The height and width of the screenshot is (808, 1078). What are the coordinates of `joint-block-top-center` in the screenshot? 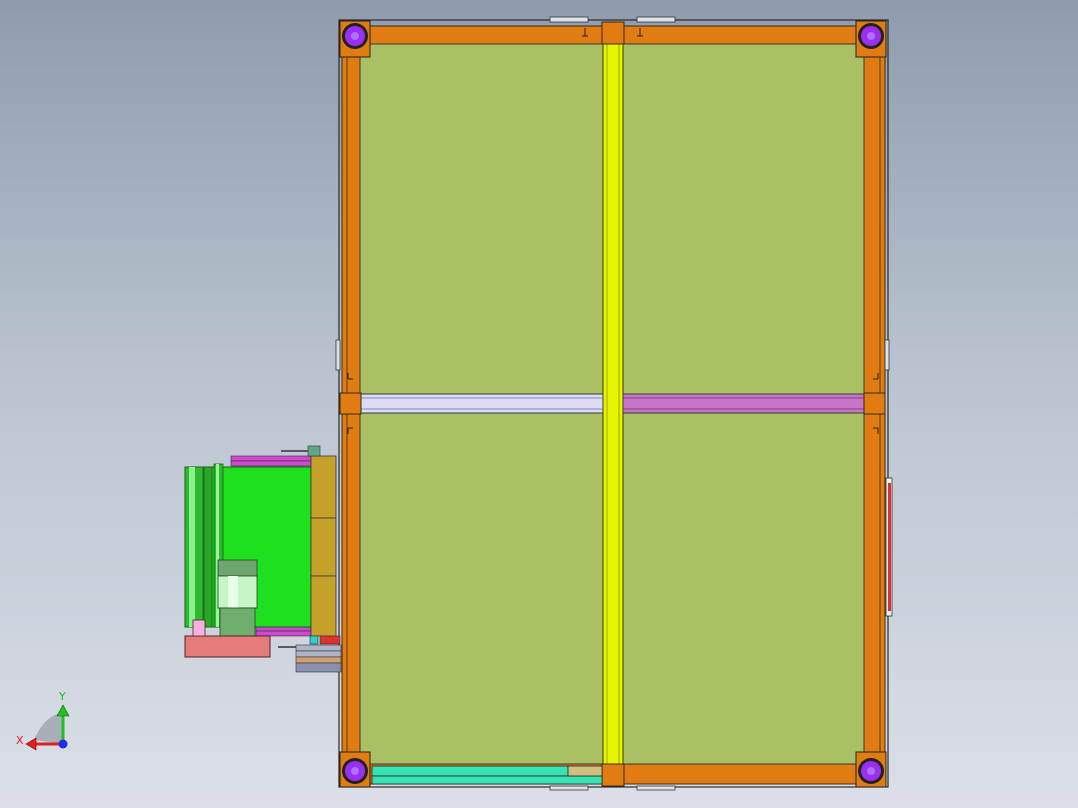 It's located at (613, 33).